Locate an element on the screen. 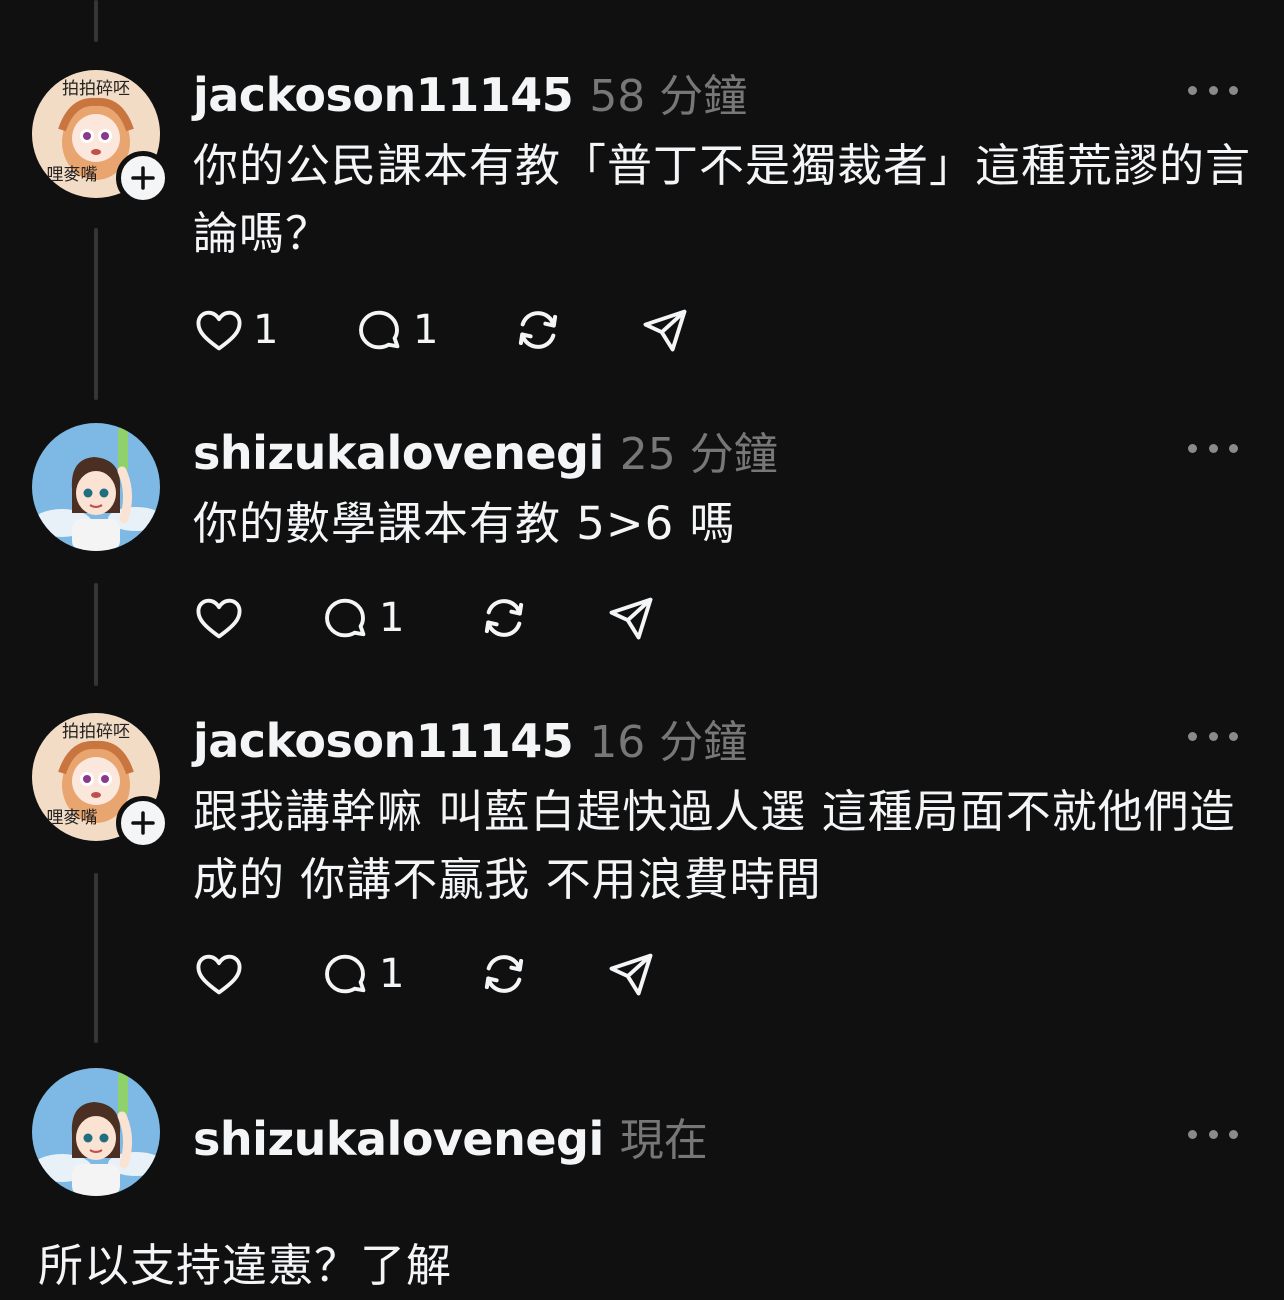 The width and height of the screenshot is (1284, 1300). timestamp: 現在 is located at coordinates (663, 1140).